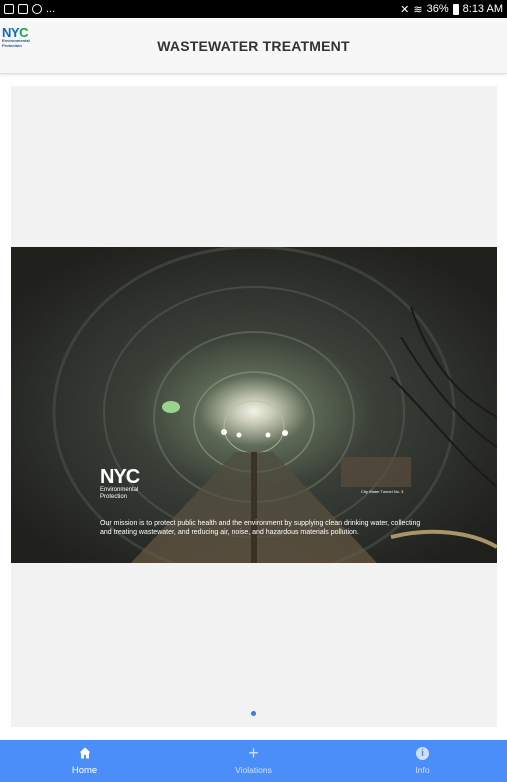 The height and width of the screenshot is (782, 507). I want to click on tab-bar: Home + Violations i Info, so click(253, 761).